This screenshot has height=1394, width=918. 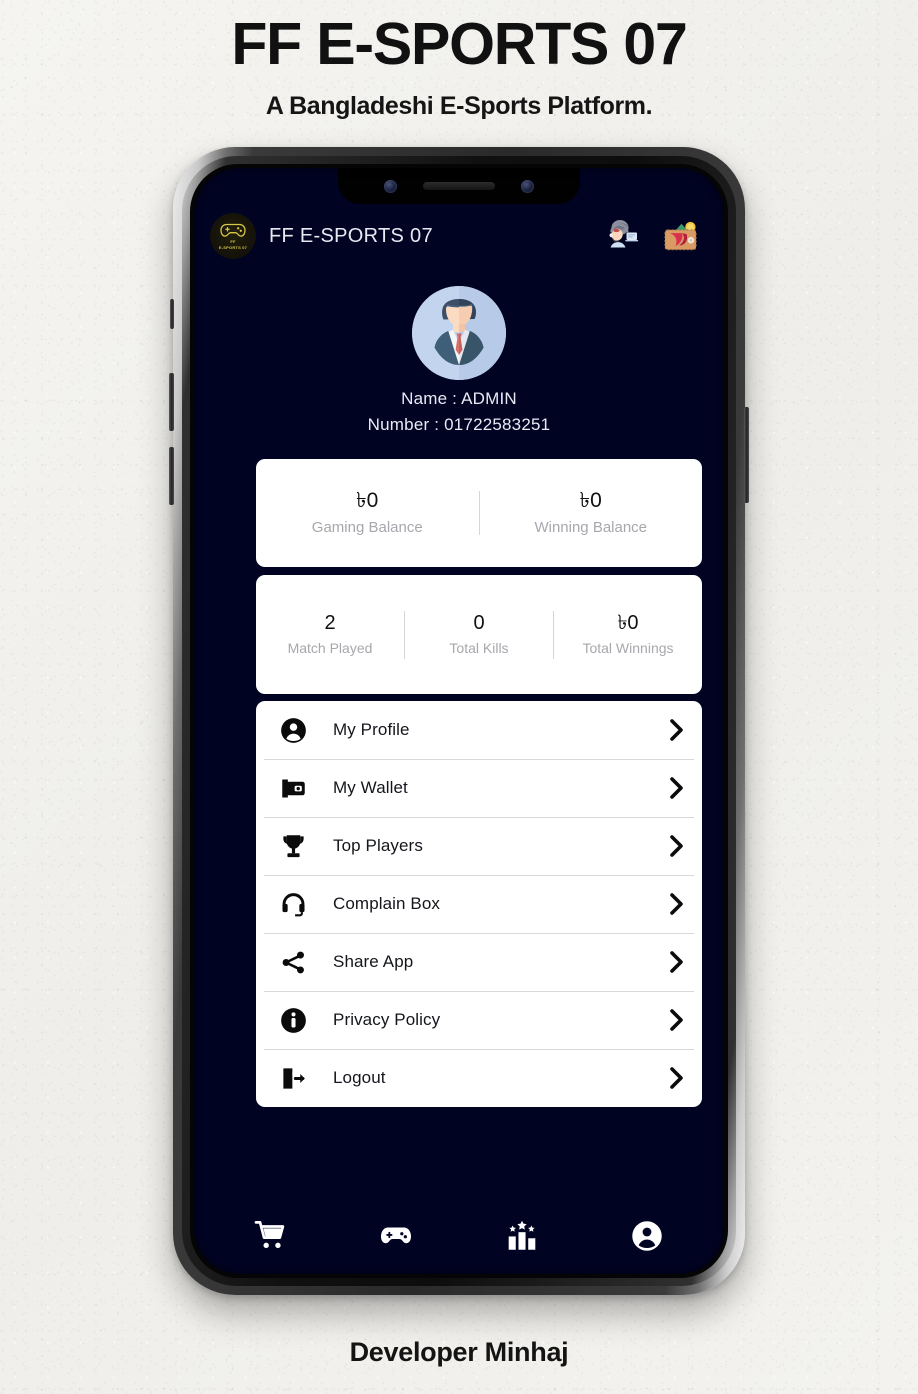 I want to click on gaming-balance-value: ৳0, so click(x=367, y=501).